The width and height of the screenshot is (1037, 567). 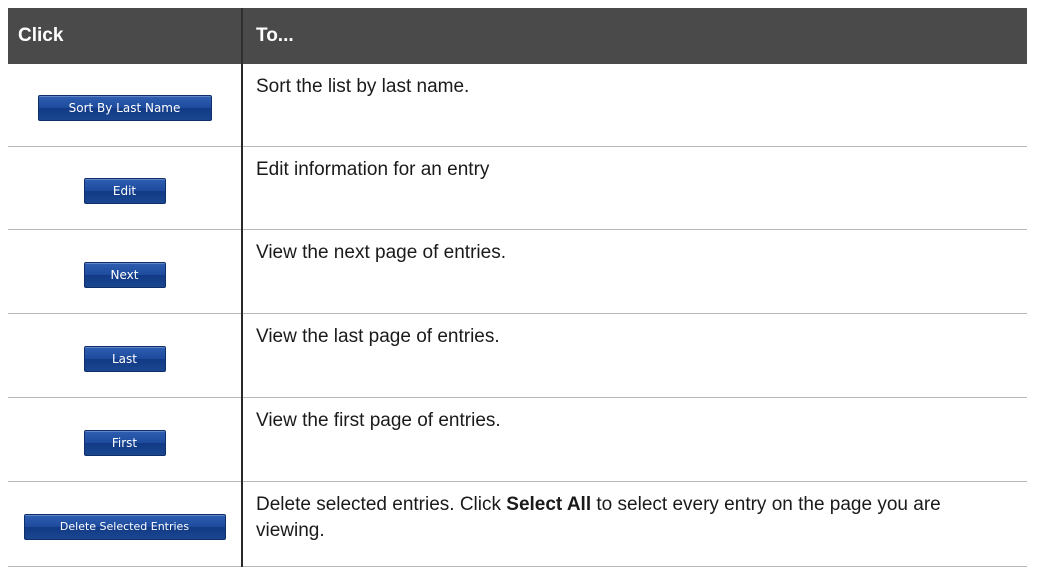 I want to click on description-cell: Edit information for an entry, so click(x=634, y=188).